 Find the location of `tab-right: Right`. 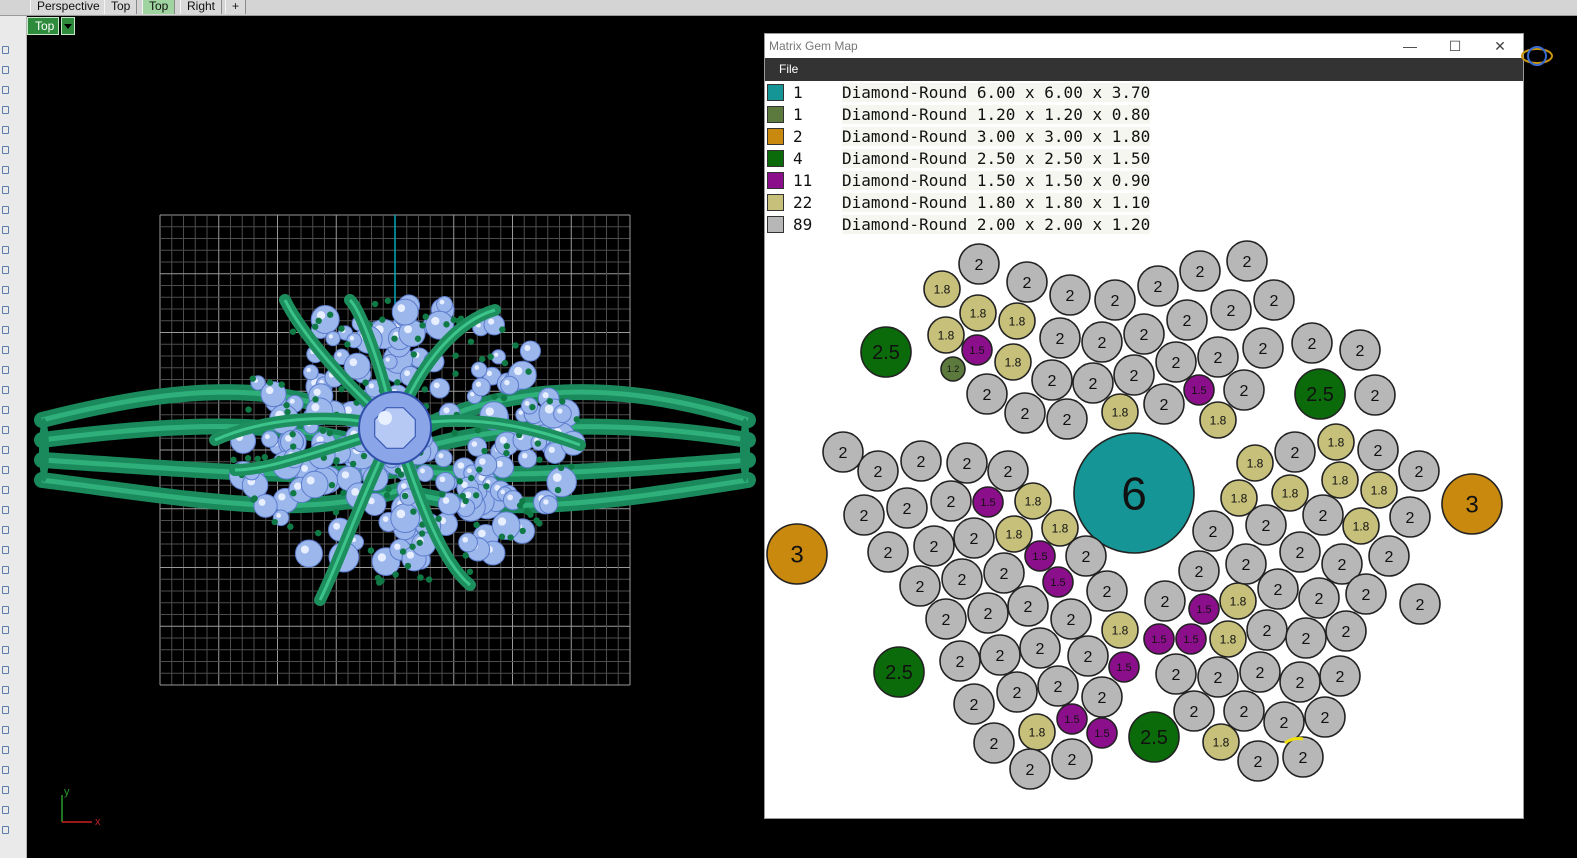

tab-right: Right is located at coordinates (201, 7).